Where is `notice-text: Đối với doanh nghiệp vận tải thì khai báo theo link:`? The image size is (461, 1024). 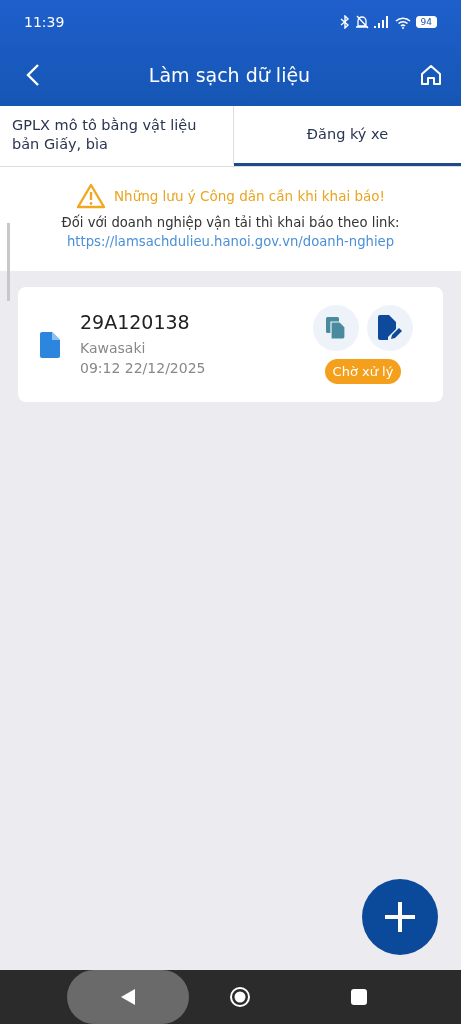
notice-text: Đối với doanh nghiệp vận tải thì khai báo theo link: is located at coordinates (230, 222).